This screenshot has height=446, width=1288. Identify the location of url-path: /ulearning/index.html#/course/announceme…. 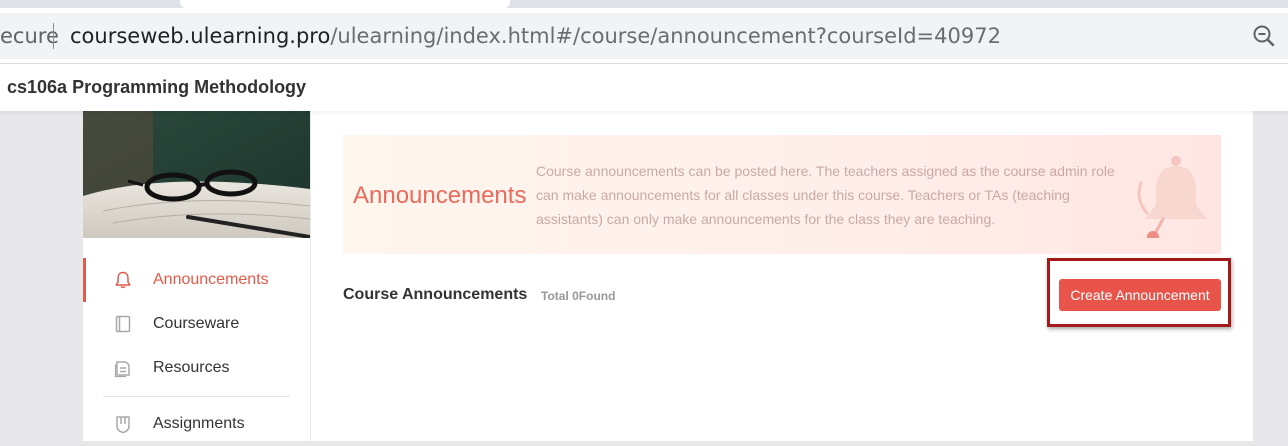
(665, 36).